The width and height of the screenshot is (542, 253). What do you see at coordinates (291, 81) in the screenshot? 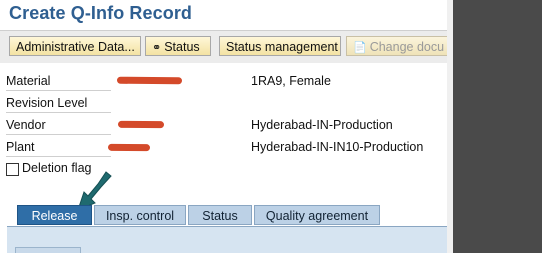
I see `material-description: 1RA9, Female` at bounding box center [291, 81].